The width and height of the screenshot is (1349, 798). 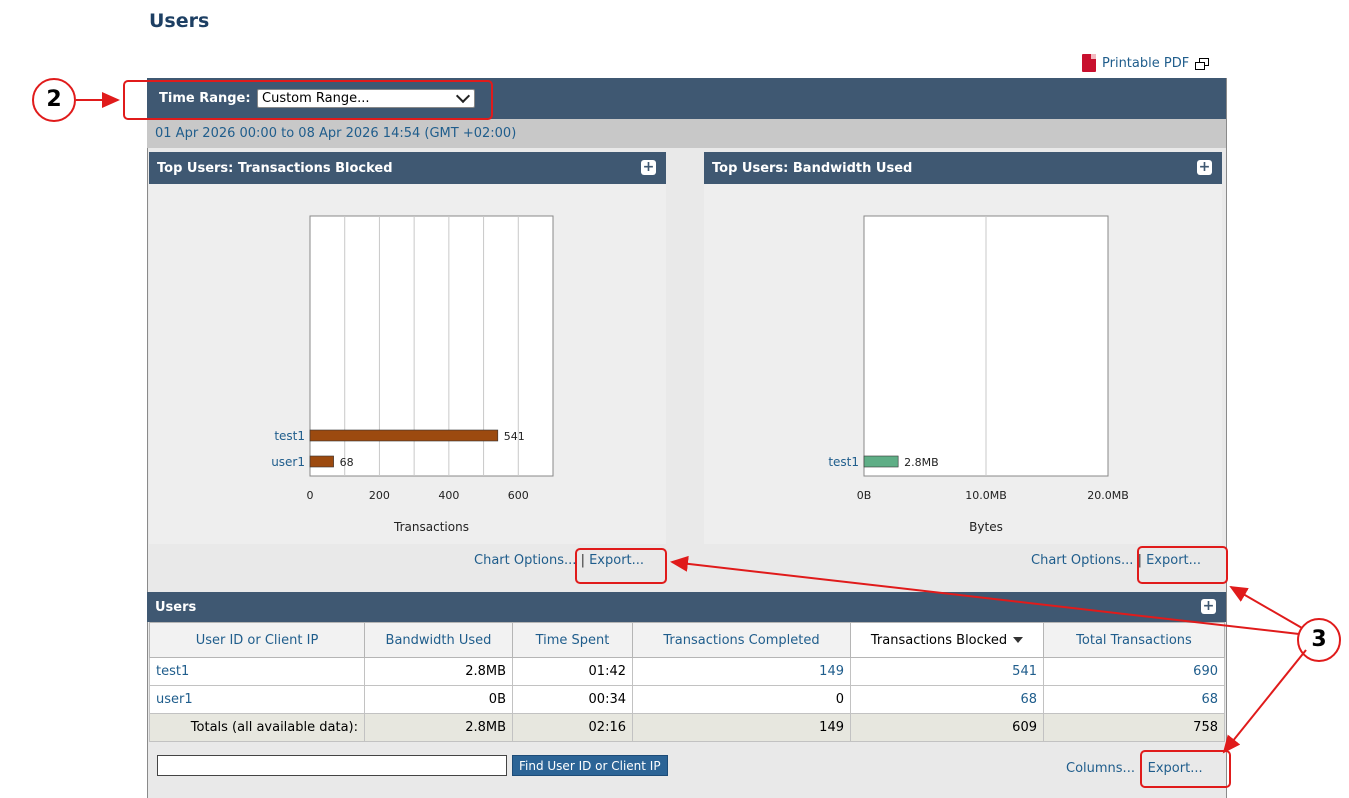 What do you see at coordinates (1266, 607) in the screenshot?
I see `arrow-to-export-bandwidth` at bounding box center [1266, 607].